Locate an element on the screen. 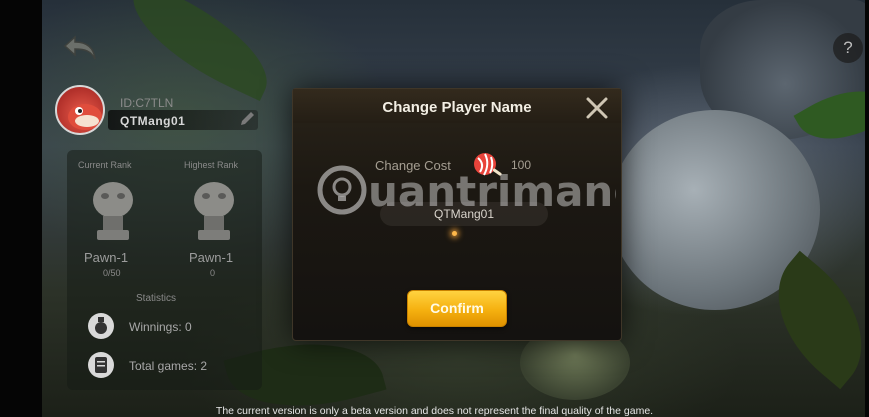 The height and width of the screenshot is (417, 869). highest-rank-title: Highest Rank is located at coordinates (211, 165).